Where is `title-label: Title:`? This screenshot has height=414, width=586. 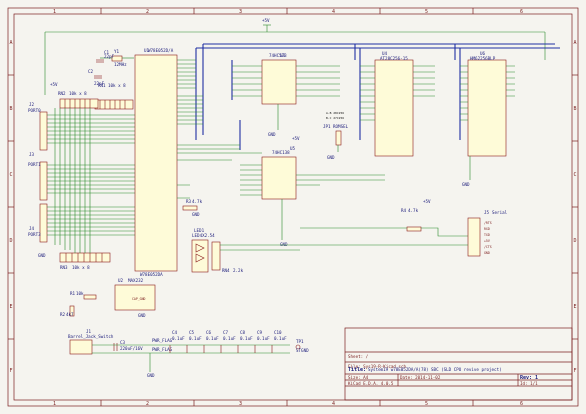 title-label: Title: is located at coordinates (357, 370).